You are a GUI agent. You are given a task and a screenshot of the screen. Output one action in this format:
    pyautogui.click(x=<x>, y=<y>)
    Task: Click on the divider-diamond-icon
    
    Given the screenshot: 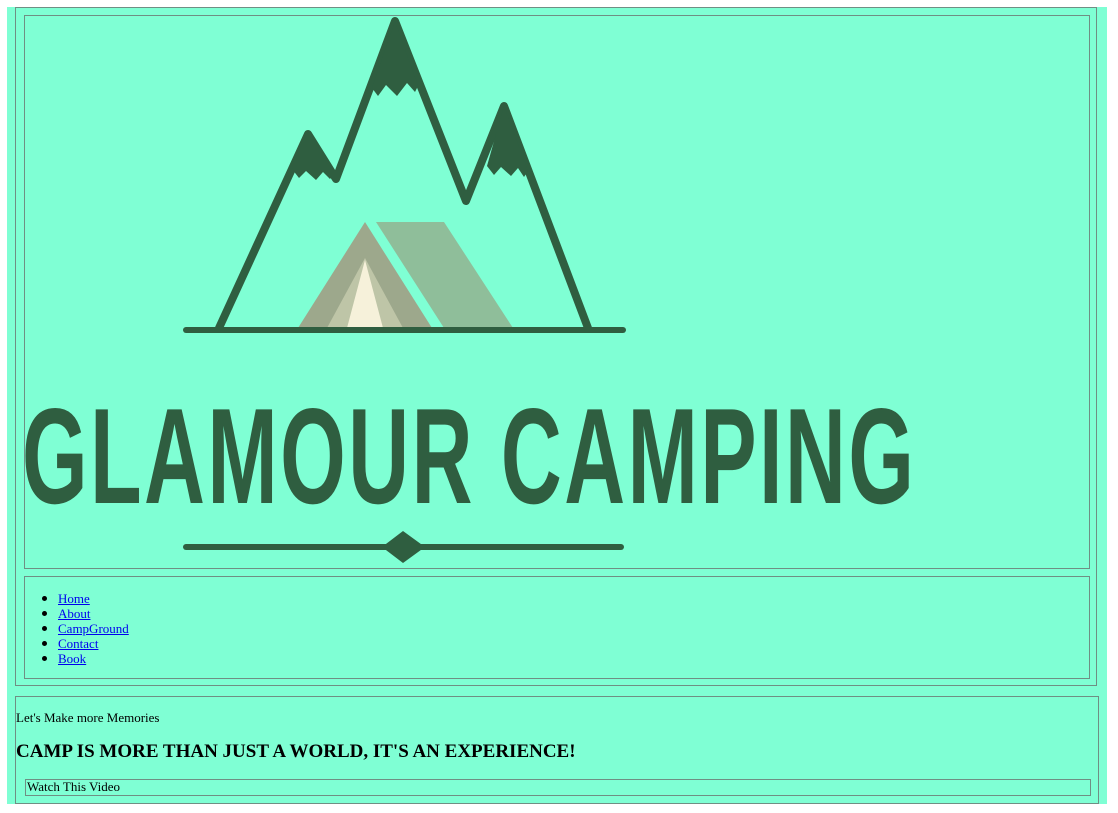 What is the action you would take?
    pyautogui.click(x=403, y=547)
    